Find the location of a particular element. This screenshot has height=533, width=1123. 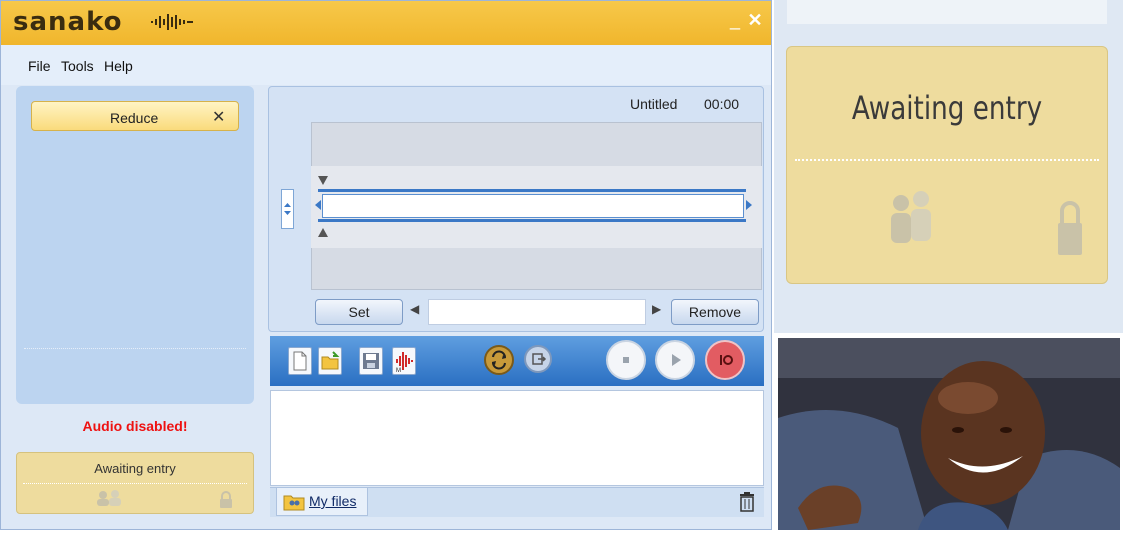

reduce-close-icon: ✕ is located at coordinates (218, 117).